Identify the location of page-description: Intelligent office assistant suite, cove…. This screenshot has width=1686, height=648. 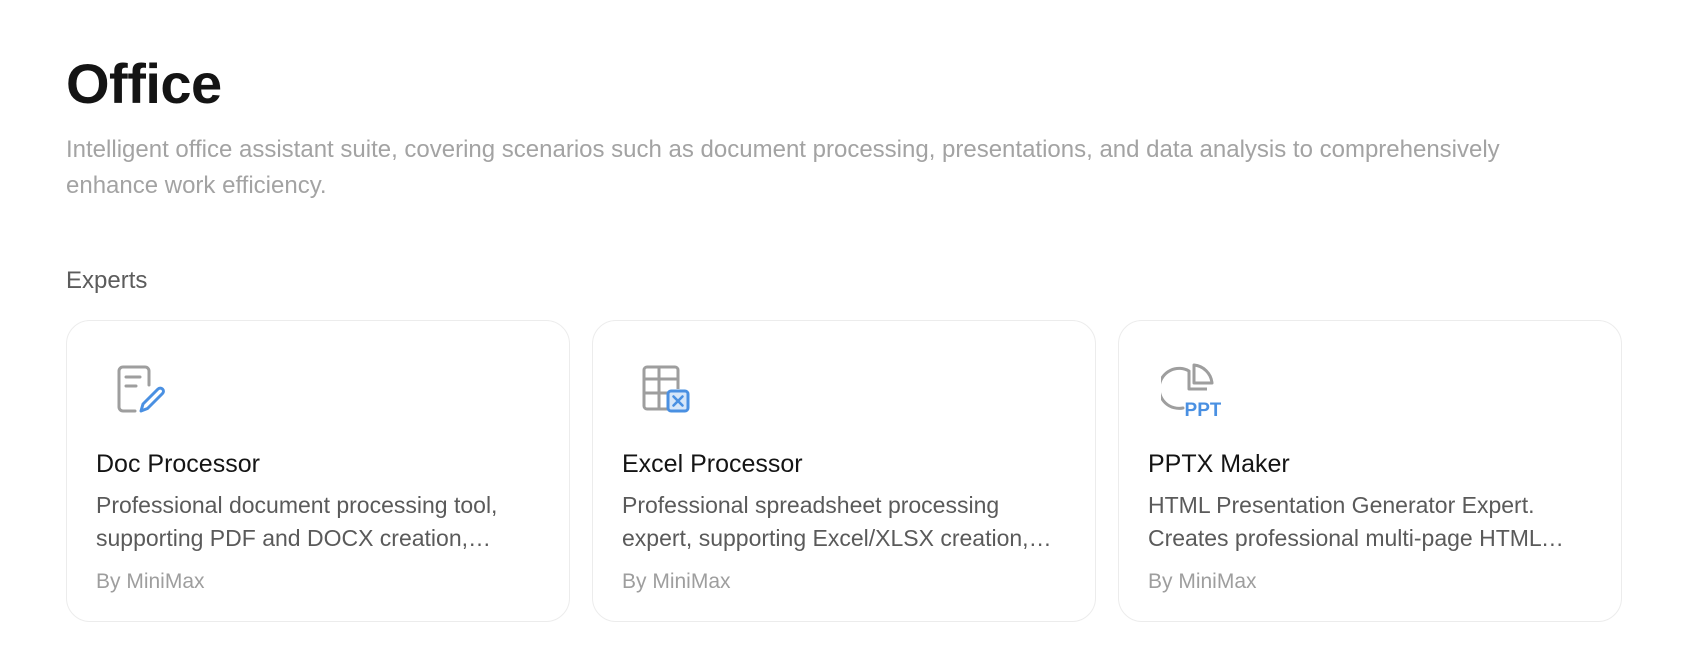
(783, 167).